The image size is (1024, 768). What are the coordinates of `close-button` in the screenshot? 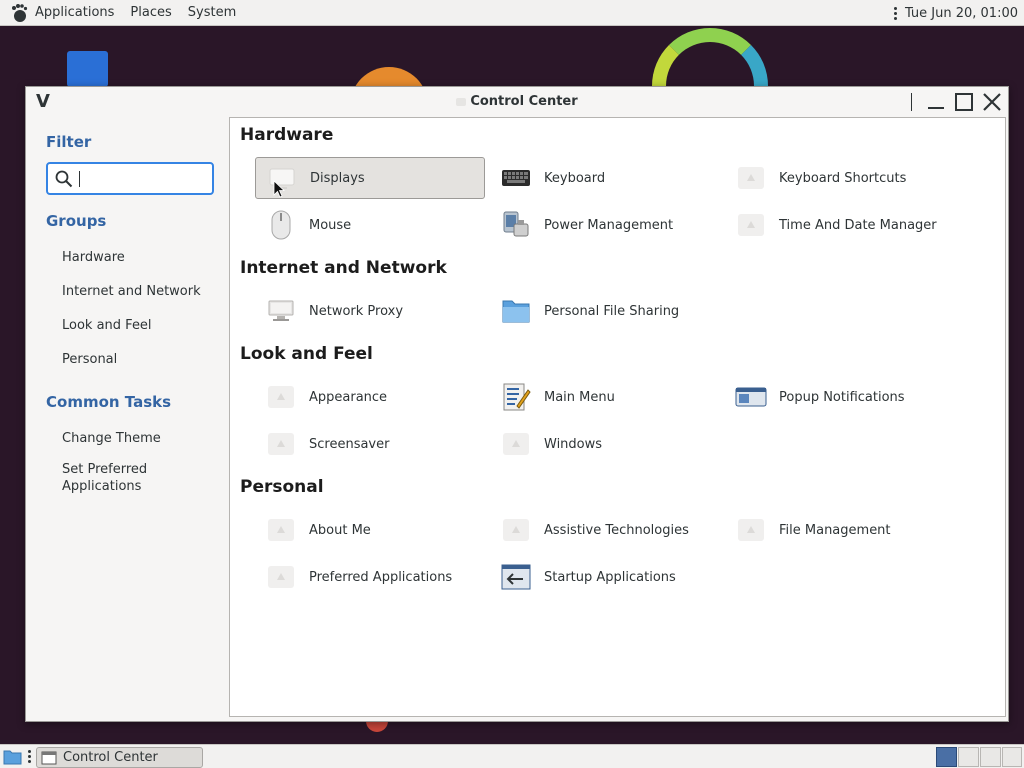 It's located at (992, 102).